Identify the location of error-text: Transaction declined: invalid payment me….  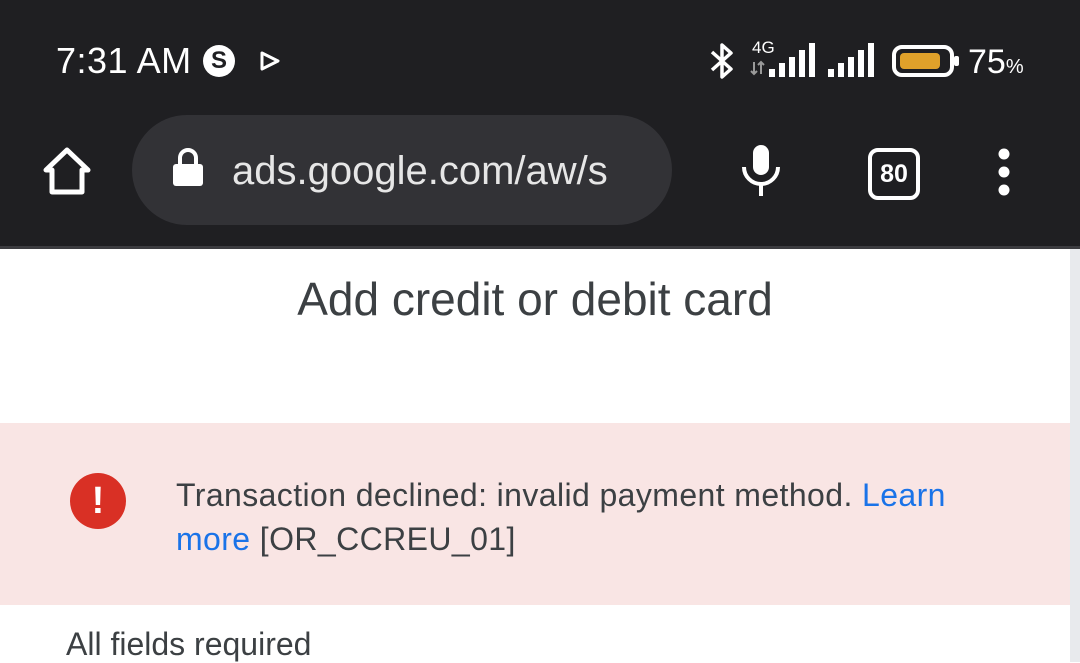
(519, 495).